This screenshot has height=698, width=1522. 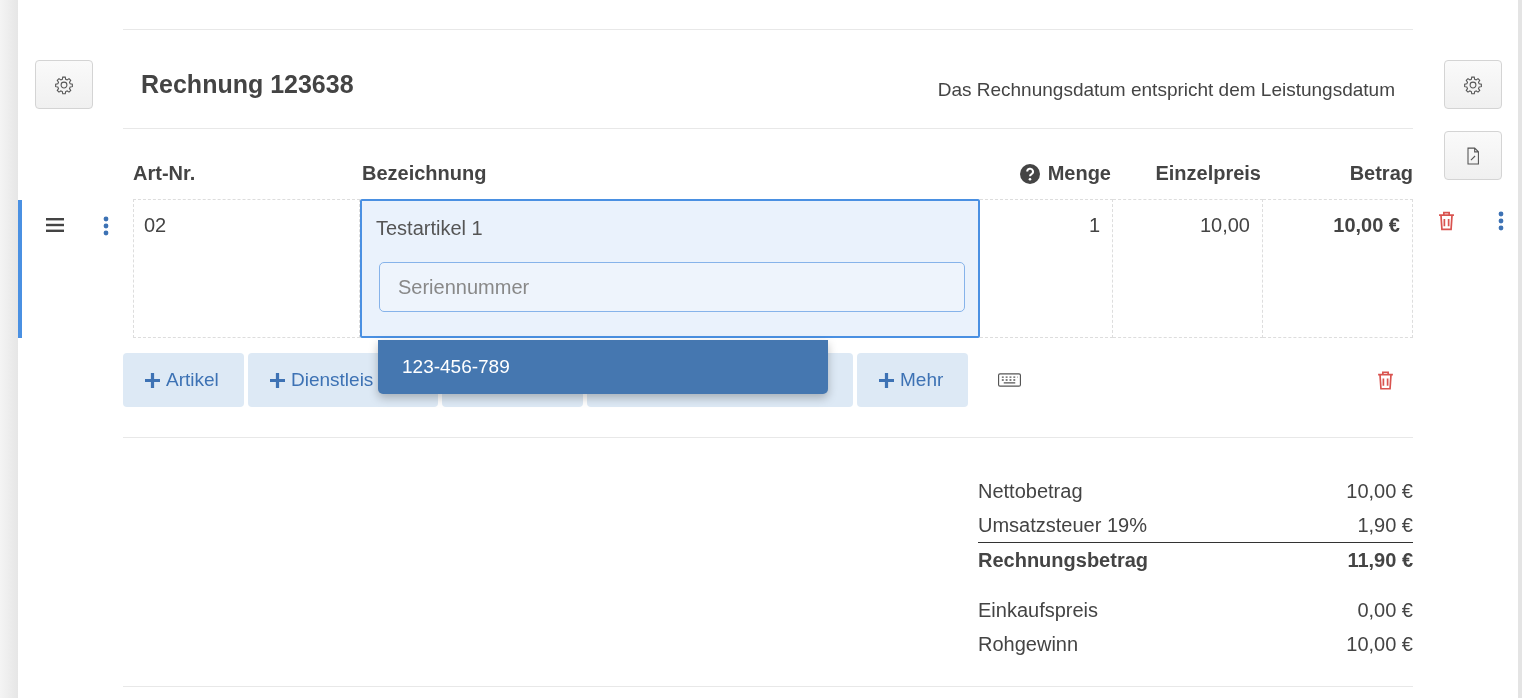 I want to click on total-value: 1,90 €, so click(x=1385, y=525).